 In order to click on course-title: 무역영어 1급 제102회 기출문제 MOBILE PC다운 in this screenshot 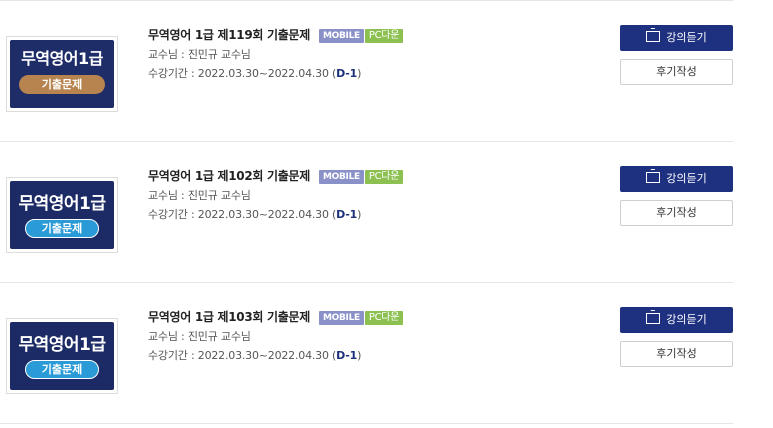, I will do `click(276, 175)`.